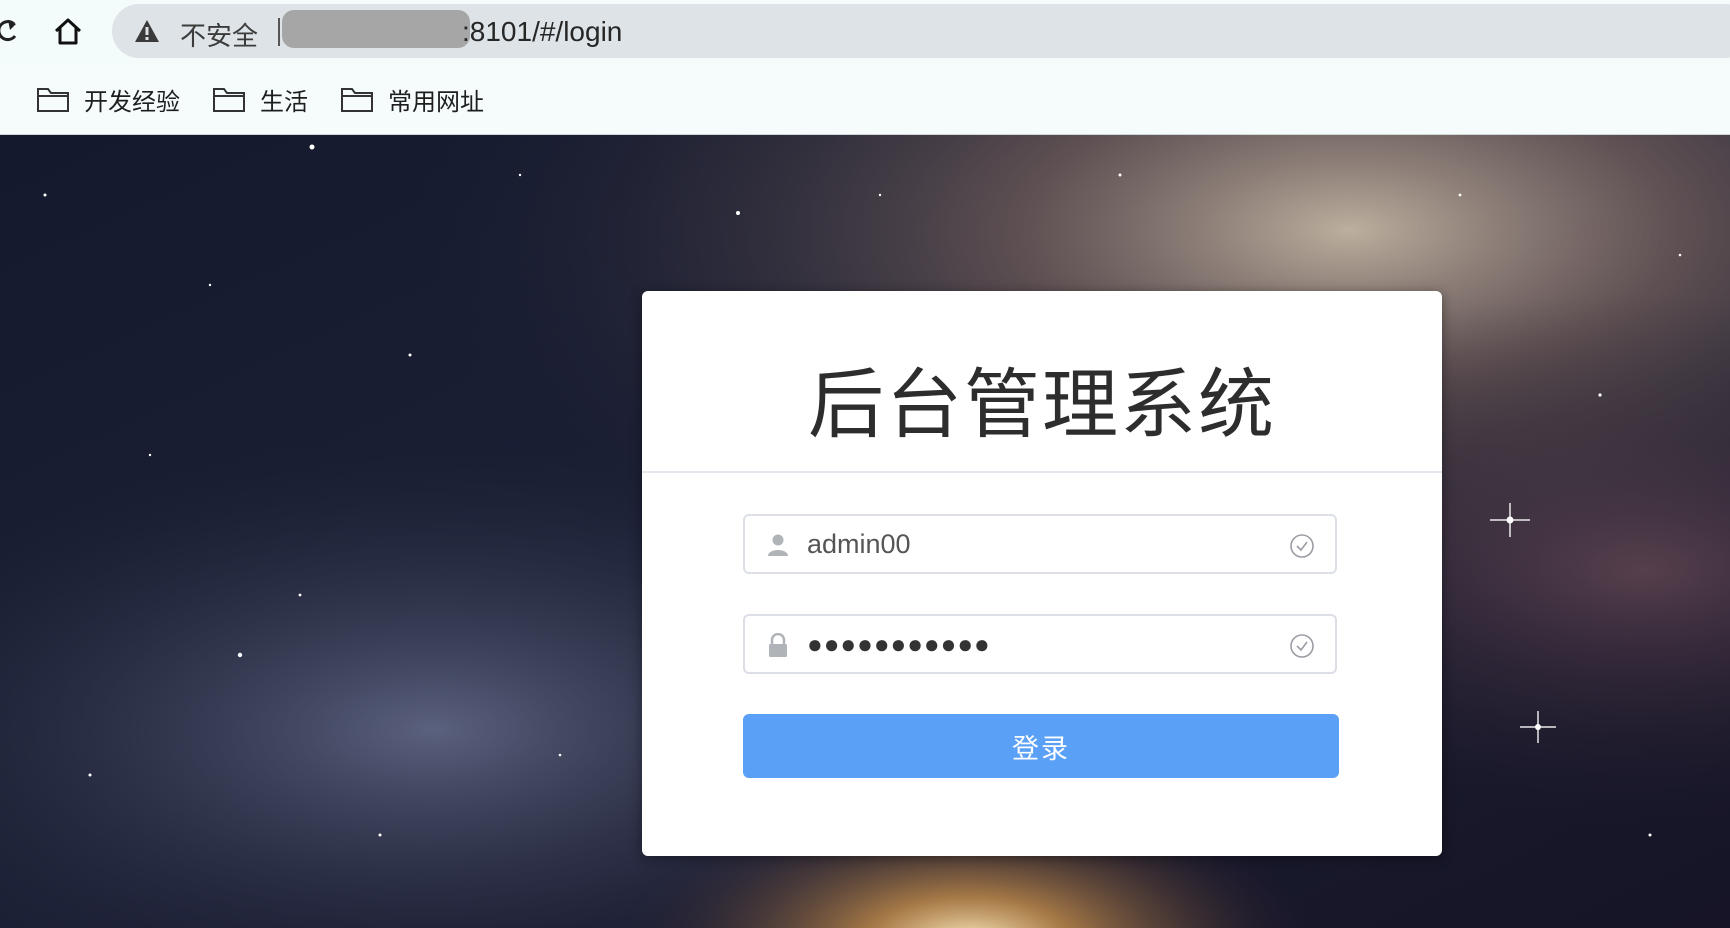 The image size is (1730, 928). I want to click on browser-toolbar: 不安全 :8101/#/login, so click(865, 32).